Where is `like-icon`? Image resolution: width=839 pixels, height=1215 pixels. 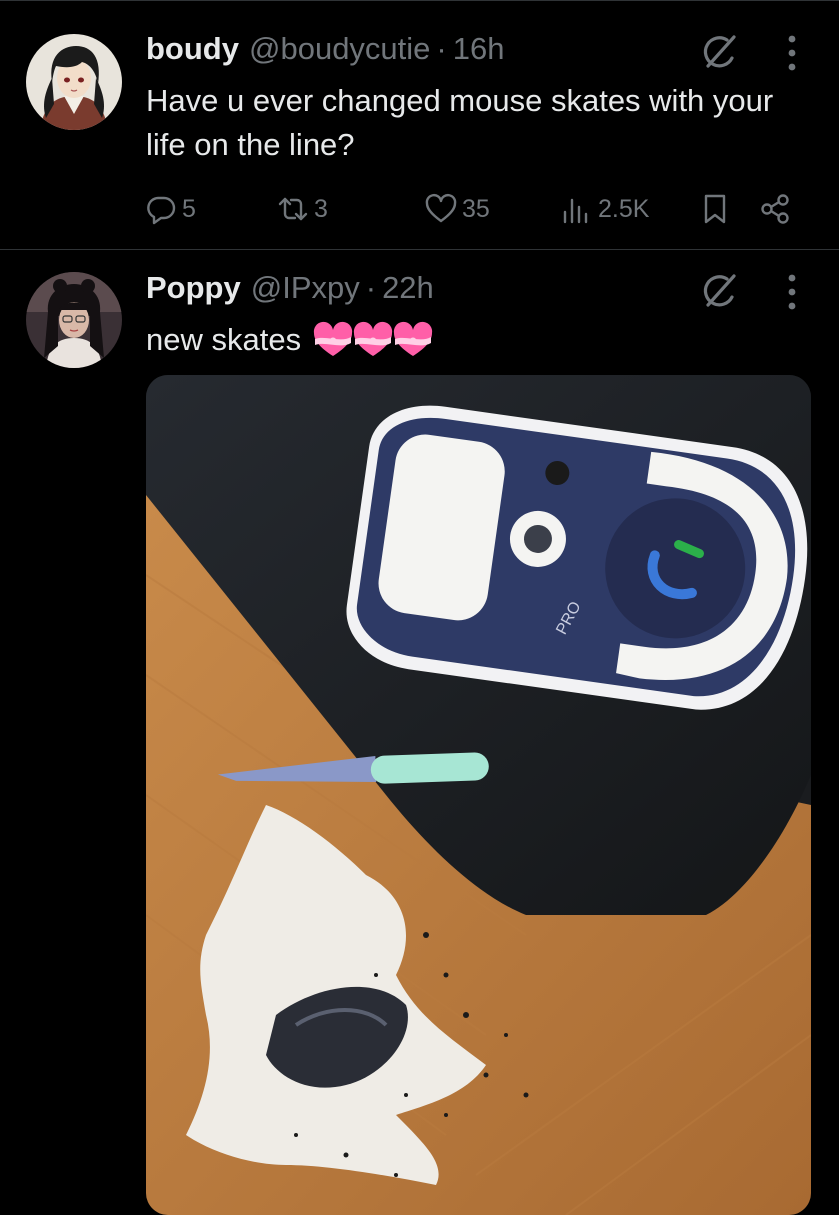
like-icon is located at coordinates (441, 208).